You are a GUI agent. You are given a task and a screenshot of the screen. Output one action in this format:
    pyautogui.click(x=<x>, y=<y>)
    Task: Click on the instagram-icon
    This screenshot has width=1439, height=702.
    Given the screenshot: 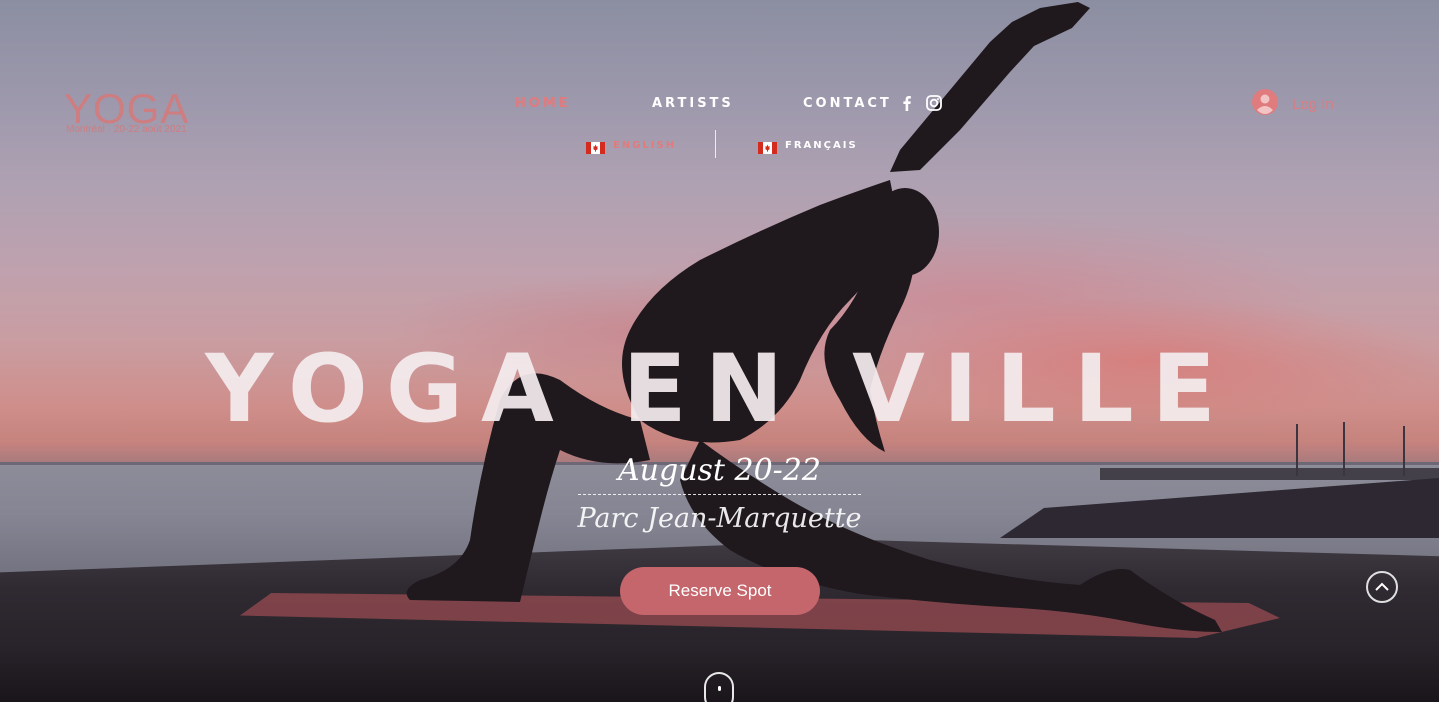 What is the action you would take?
    pyautogui.click(x=934, y=103)
    